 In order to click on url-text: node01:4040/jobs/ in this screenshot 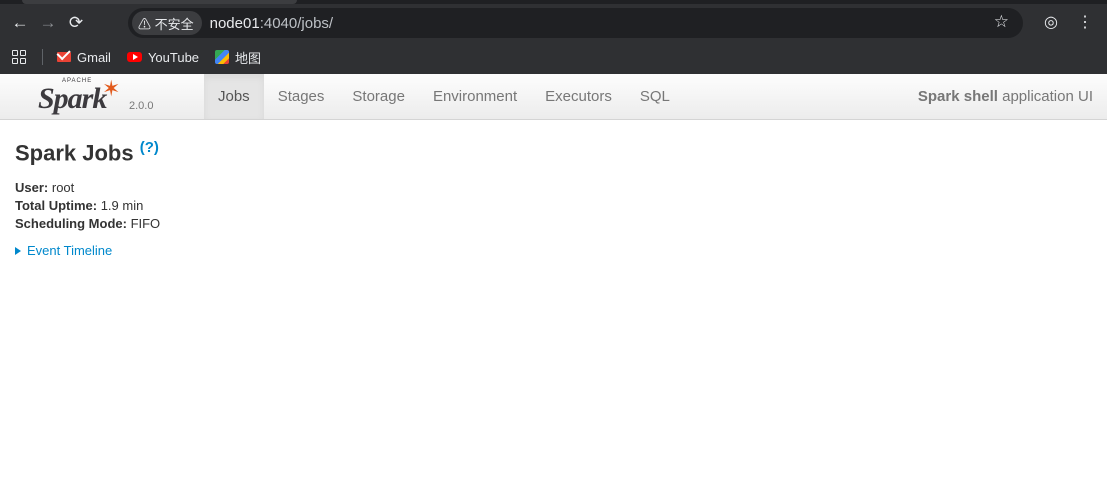, I will do `click(271, 23)`.